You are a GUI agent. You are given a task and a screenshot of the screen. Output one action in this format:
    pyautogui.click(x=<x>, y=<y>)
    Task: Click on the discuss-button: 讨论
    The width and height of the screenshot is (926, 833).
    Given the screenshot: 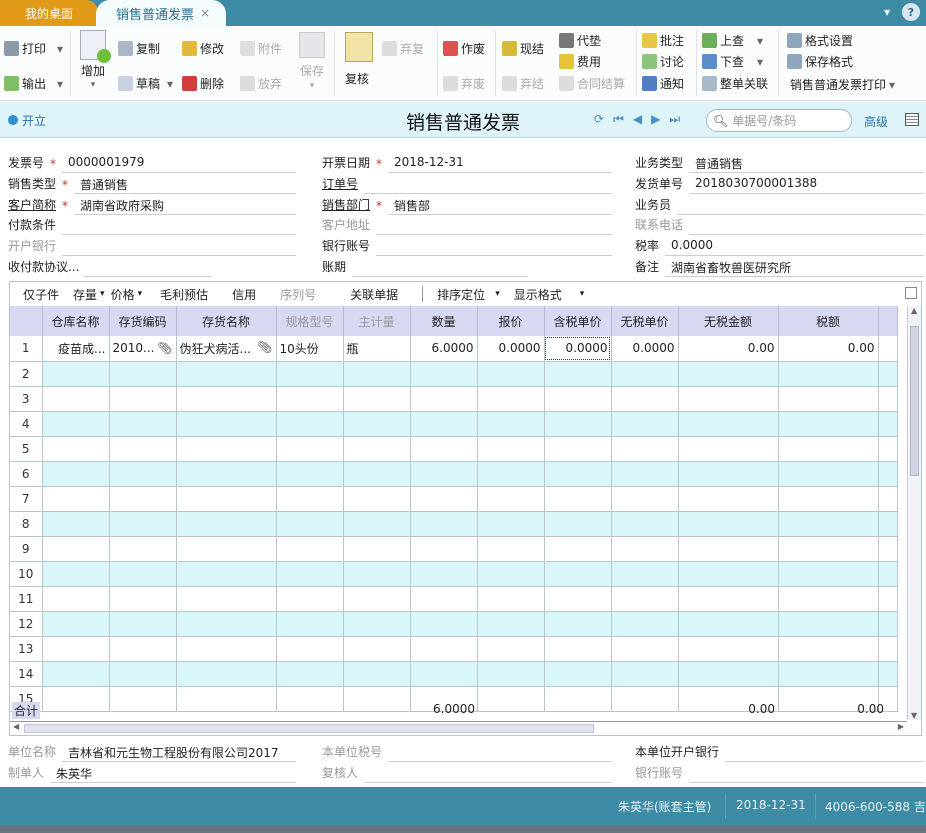 What is the action you would take?
    pyautogui.click(x=663, y=61)
    